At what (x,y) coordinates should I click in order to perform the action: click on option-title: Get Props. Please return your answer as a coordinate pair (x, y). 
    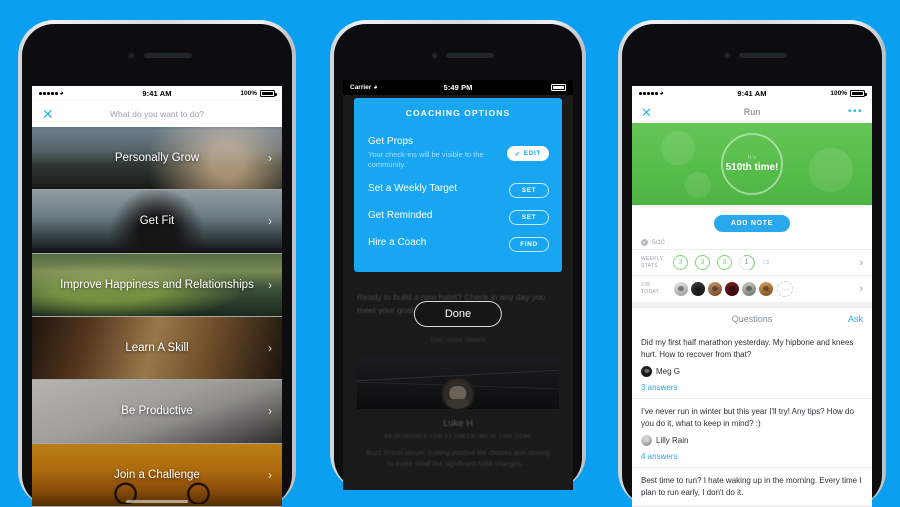
    Looking at the image, I should click on (391, 141).